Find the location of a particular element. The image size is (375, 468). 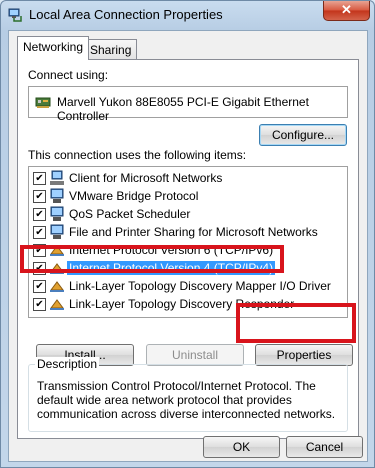

highlight-box-properties is located at coordinates (296, 323).